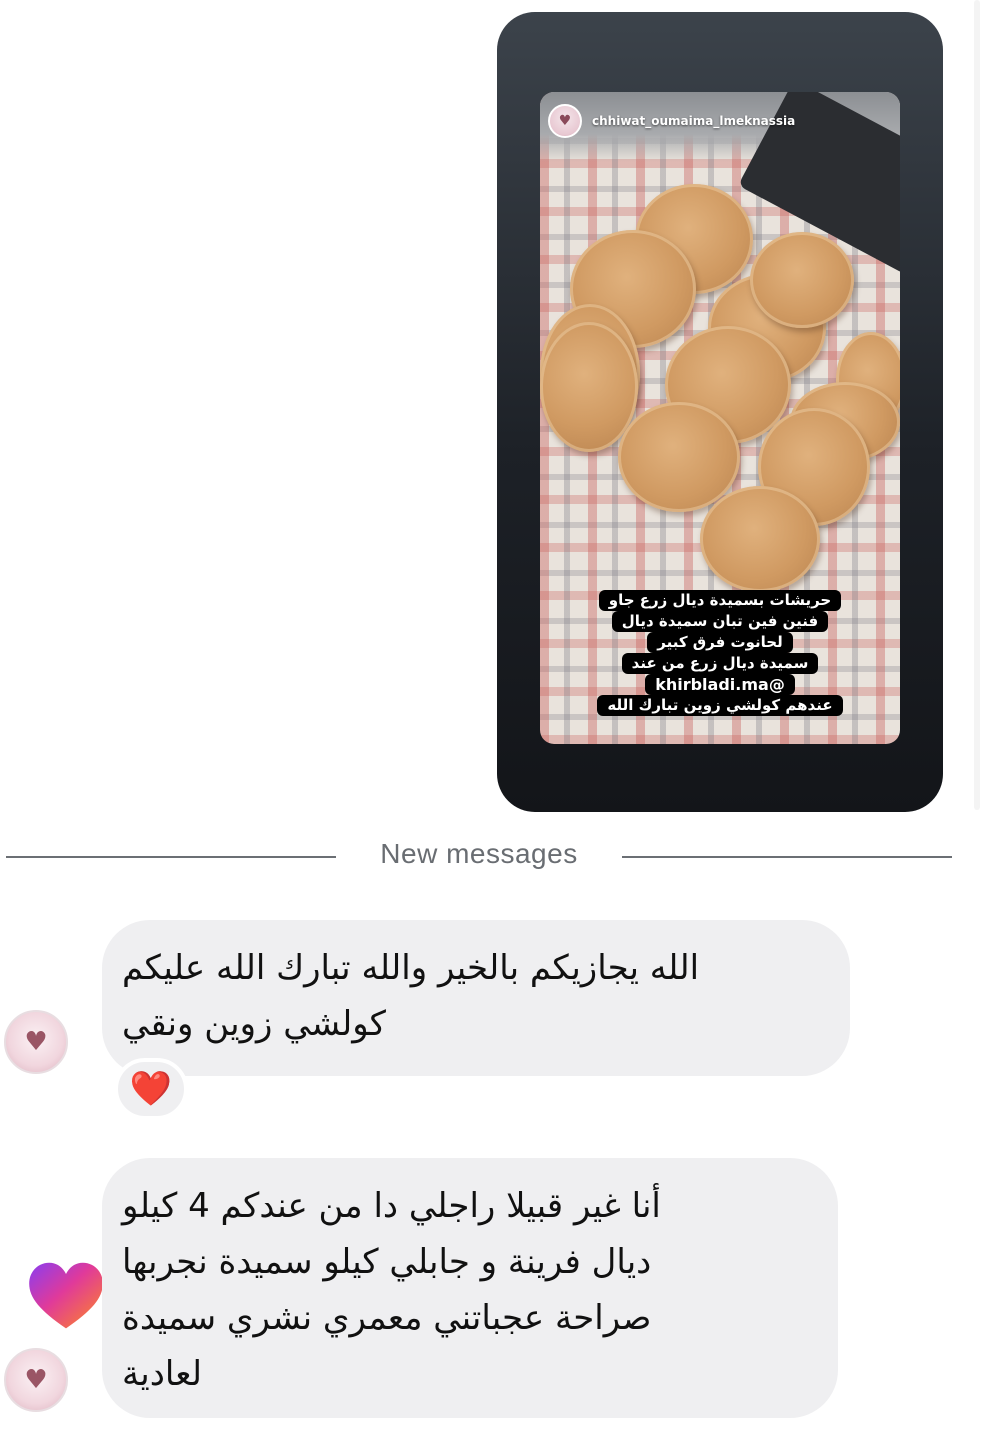 The width and height of the screenshot is (1000, 1441). Describe the element at coordinates (151, 1089) in the screenshot. I see `heart-reaction-icon: ❤️` at that location.